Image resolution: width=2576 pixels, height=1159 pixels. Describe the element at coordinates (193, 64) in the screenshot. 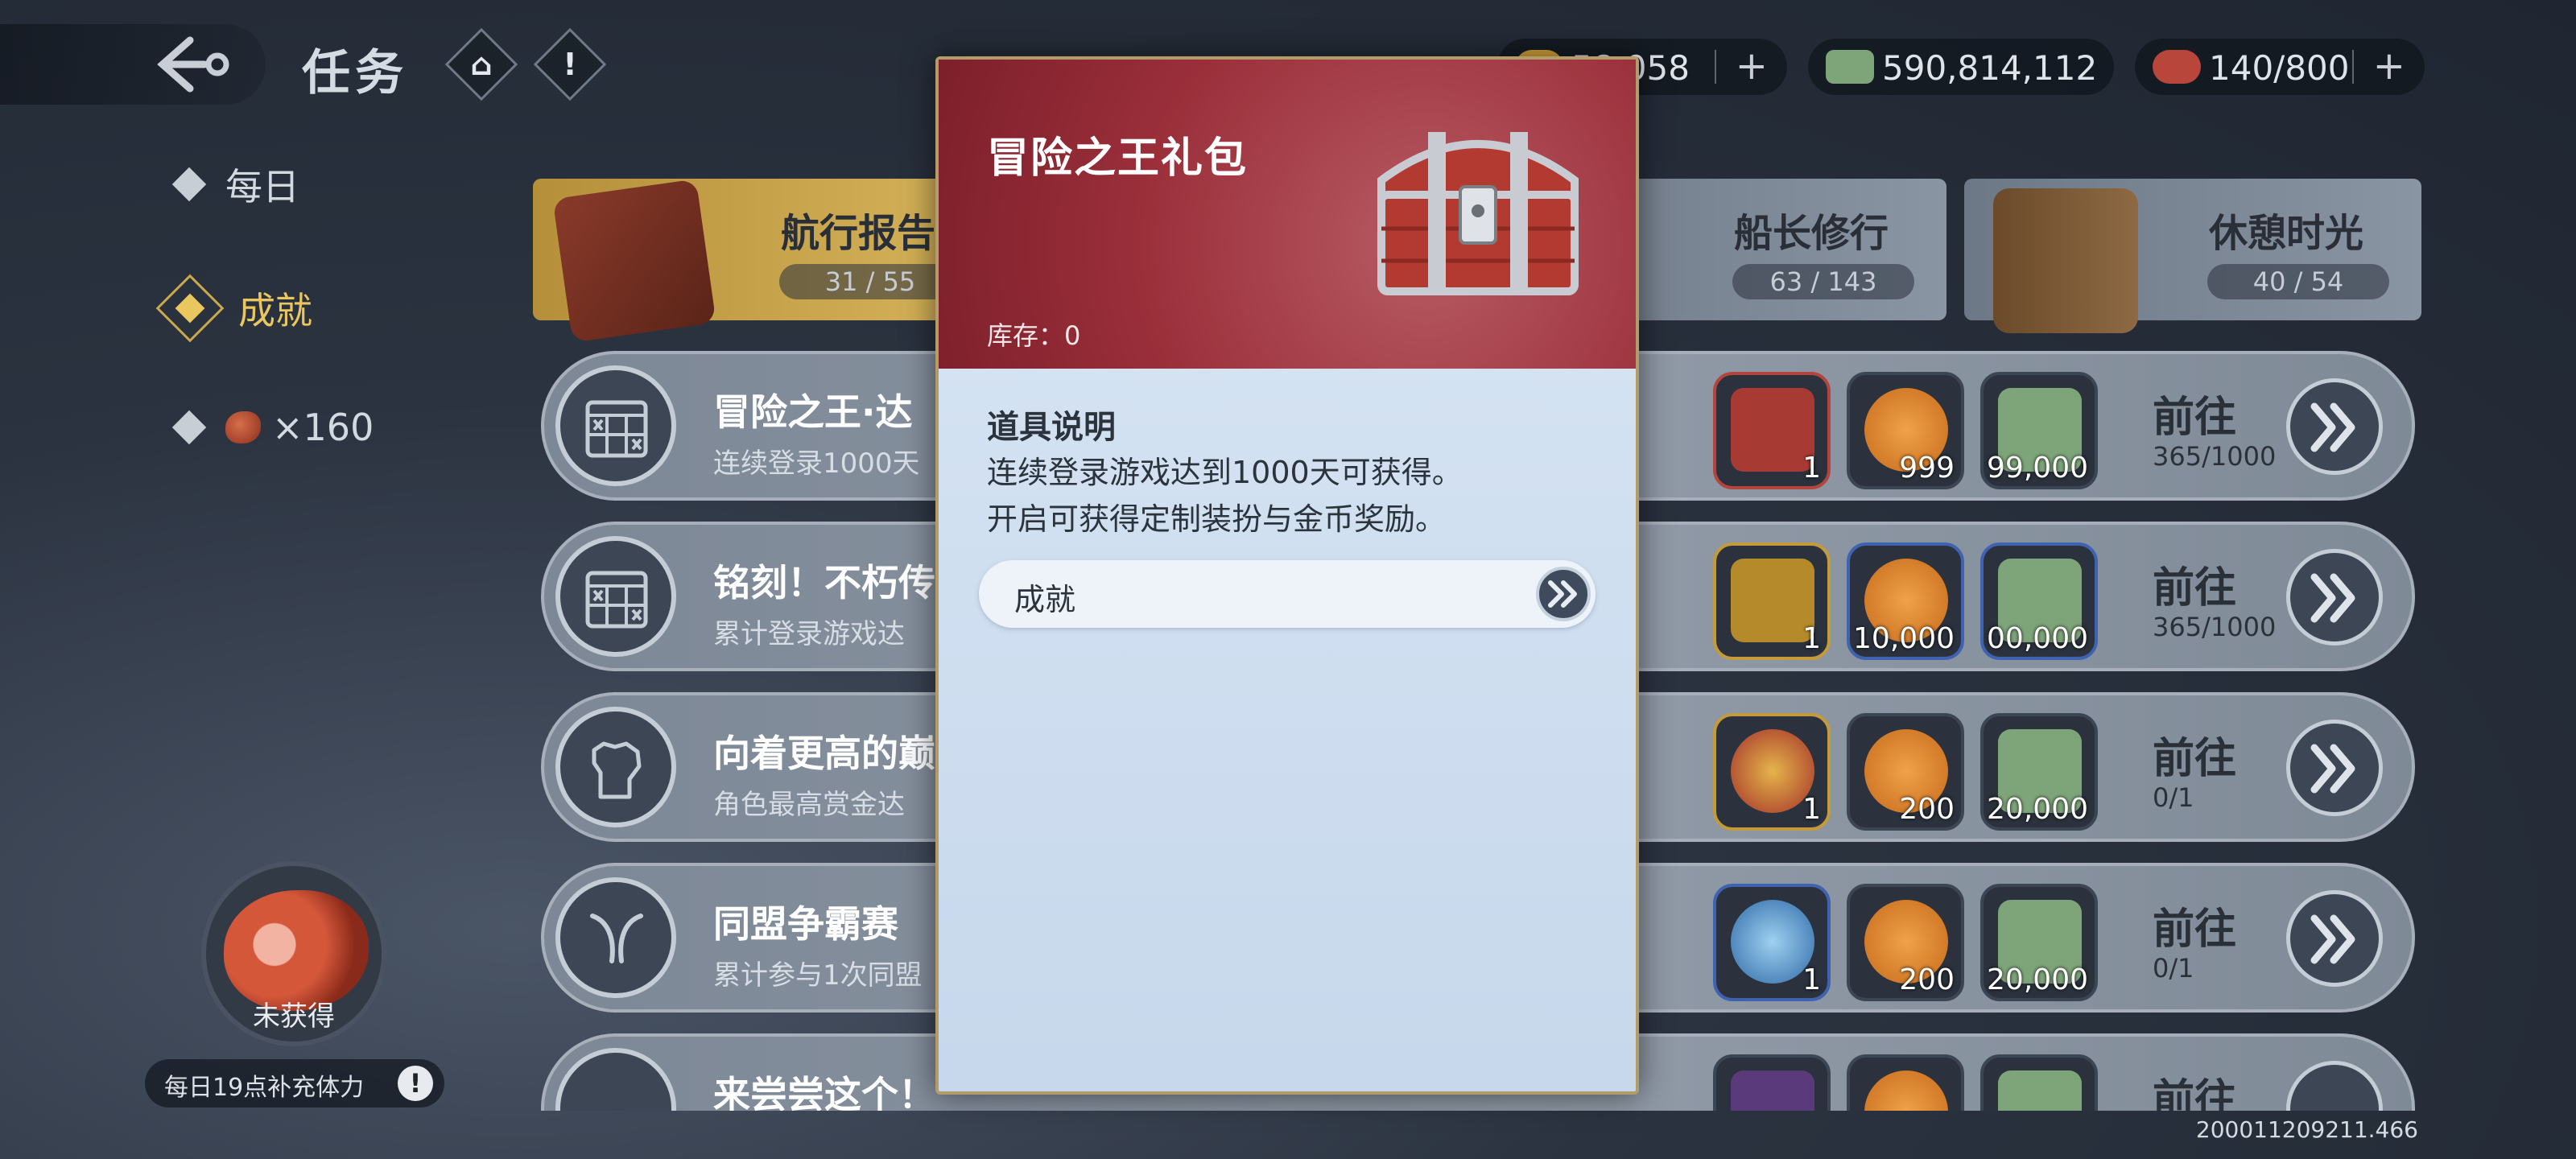

I see `back-arrow-icon` at that location.